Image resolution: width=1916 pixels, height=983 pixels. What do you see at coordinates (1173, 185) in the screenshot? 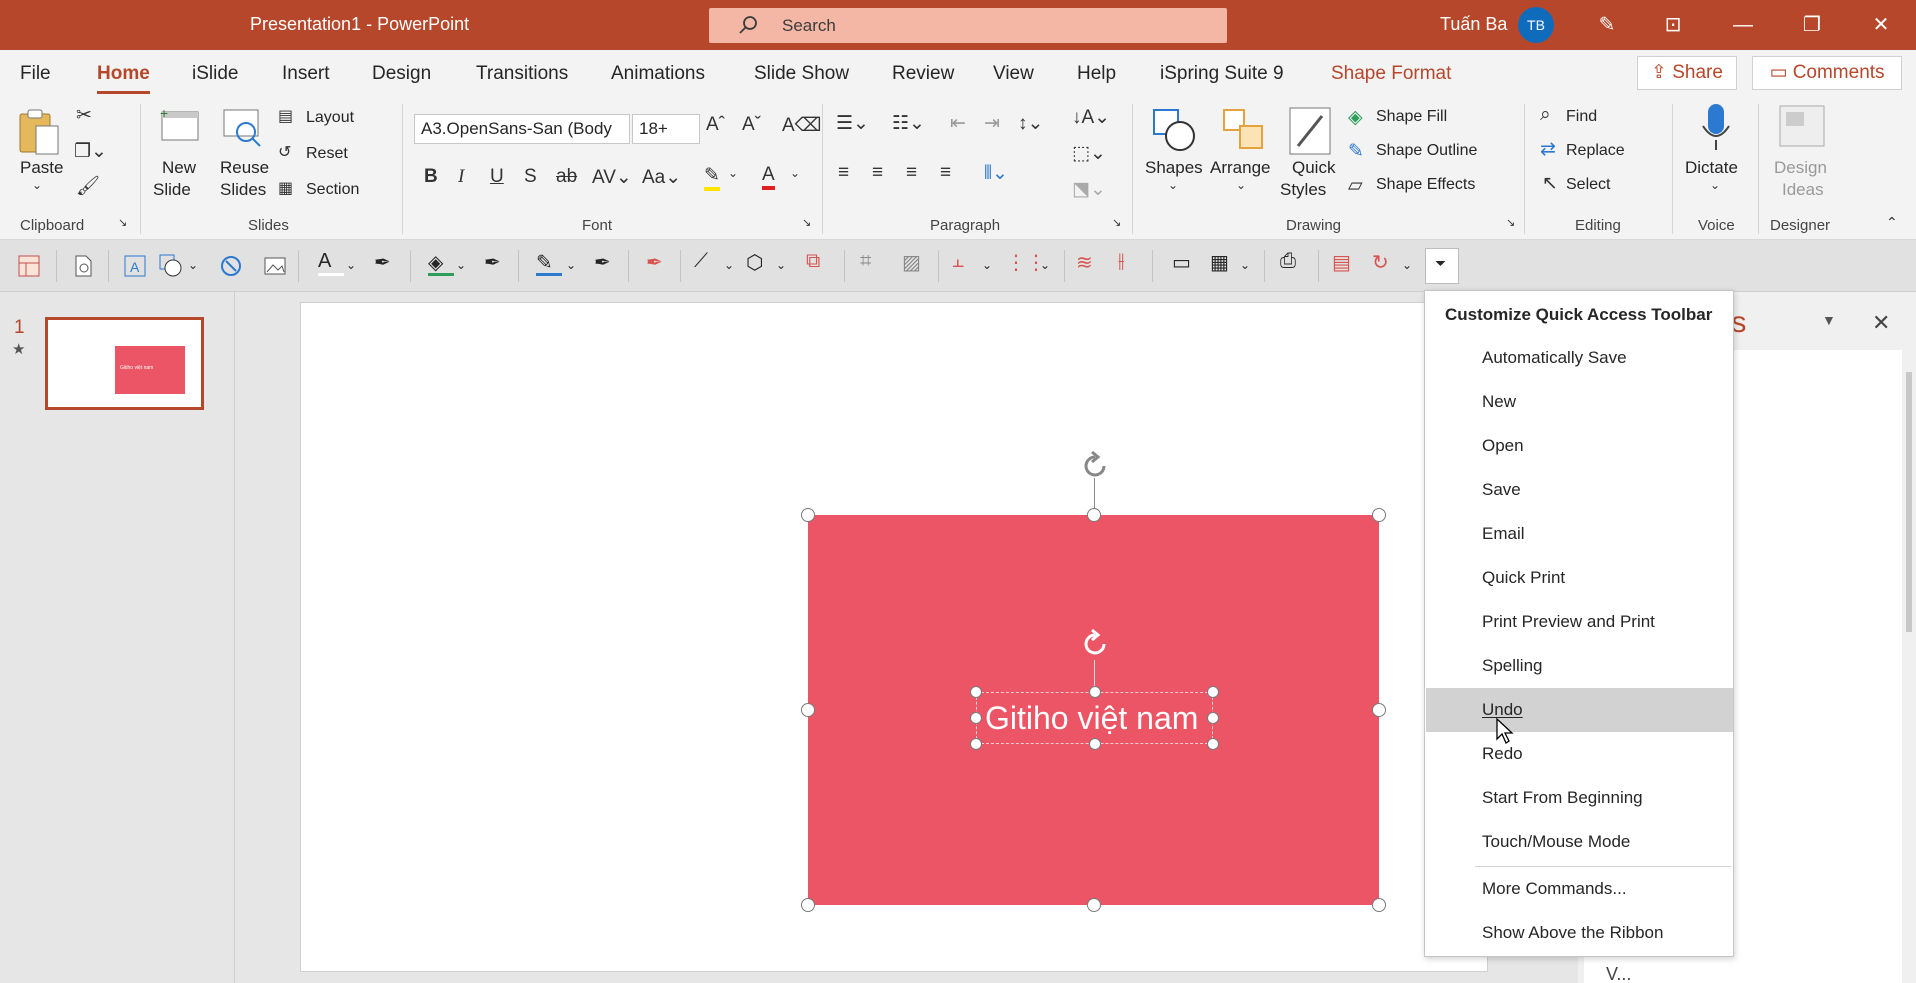
I see `shapes-dropdown-icon: ⌄` at bounding box center [1173, 185].